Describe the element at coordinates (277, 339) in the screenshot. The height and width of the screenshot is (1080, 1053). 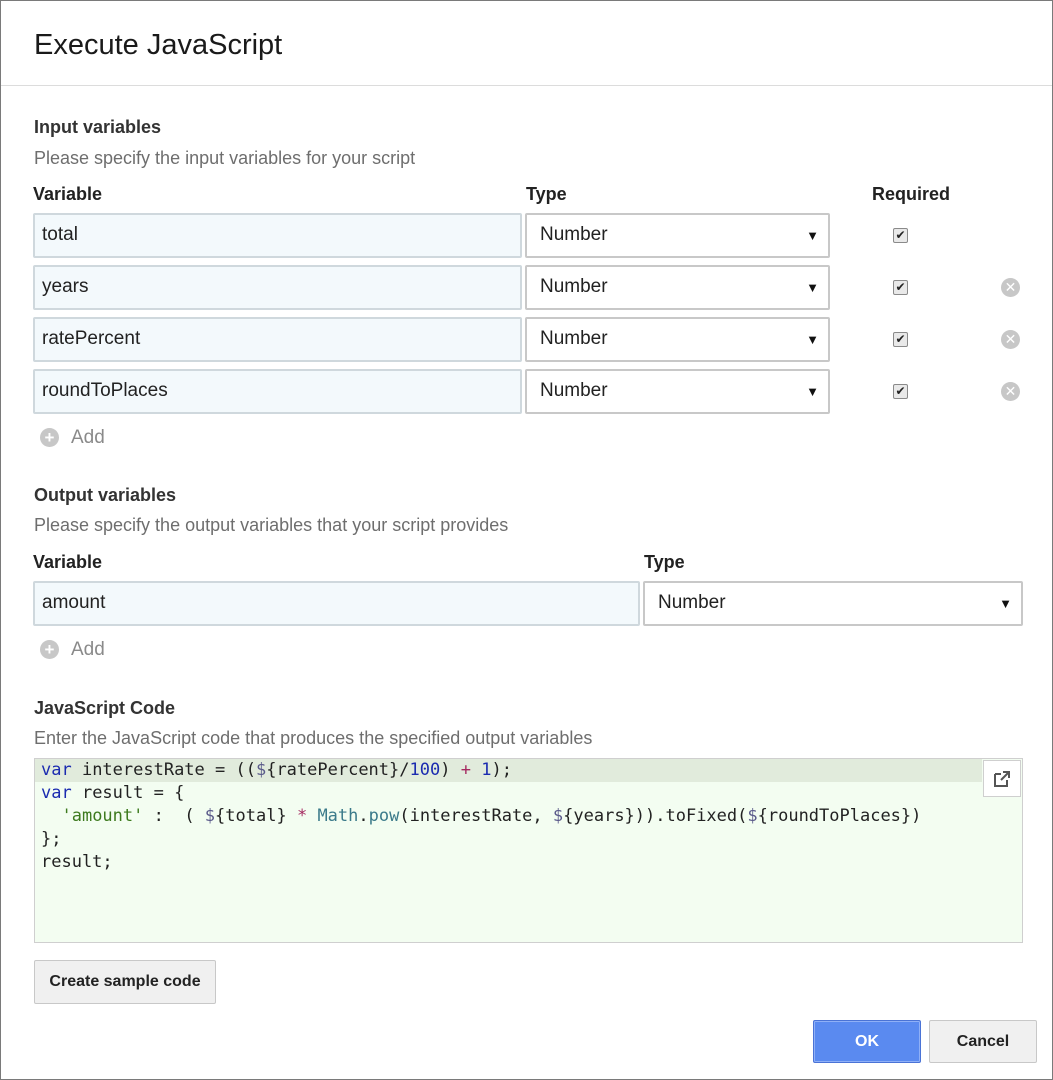
I see `input-variable-name-field: ratePercent` at that location.